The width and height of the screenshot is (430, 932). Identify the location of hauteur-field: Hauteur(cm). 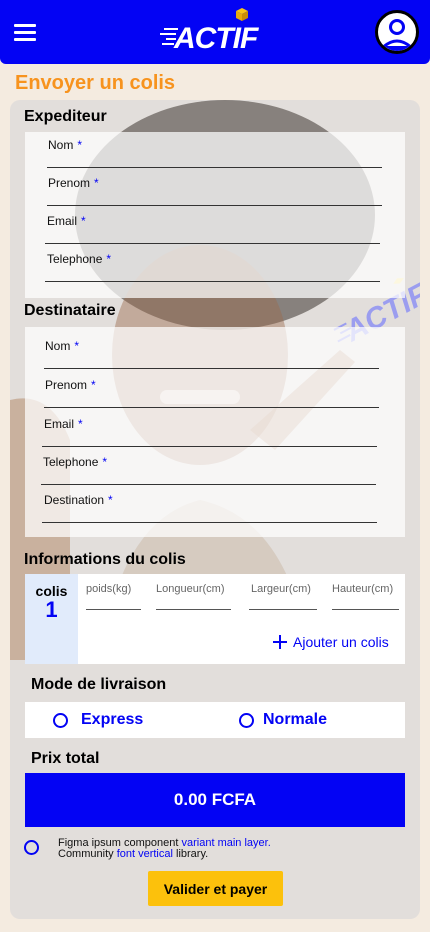
(362, 588).